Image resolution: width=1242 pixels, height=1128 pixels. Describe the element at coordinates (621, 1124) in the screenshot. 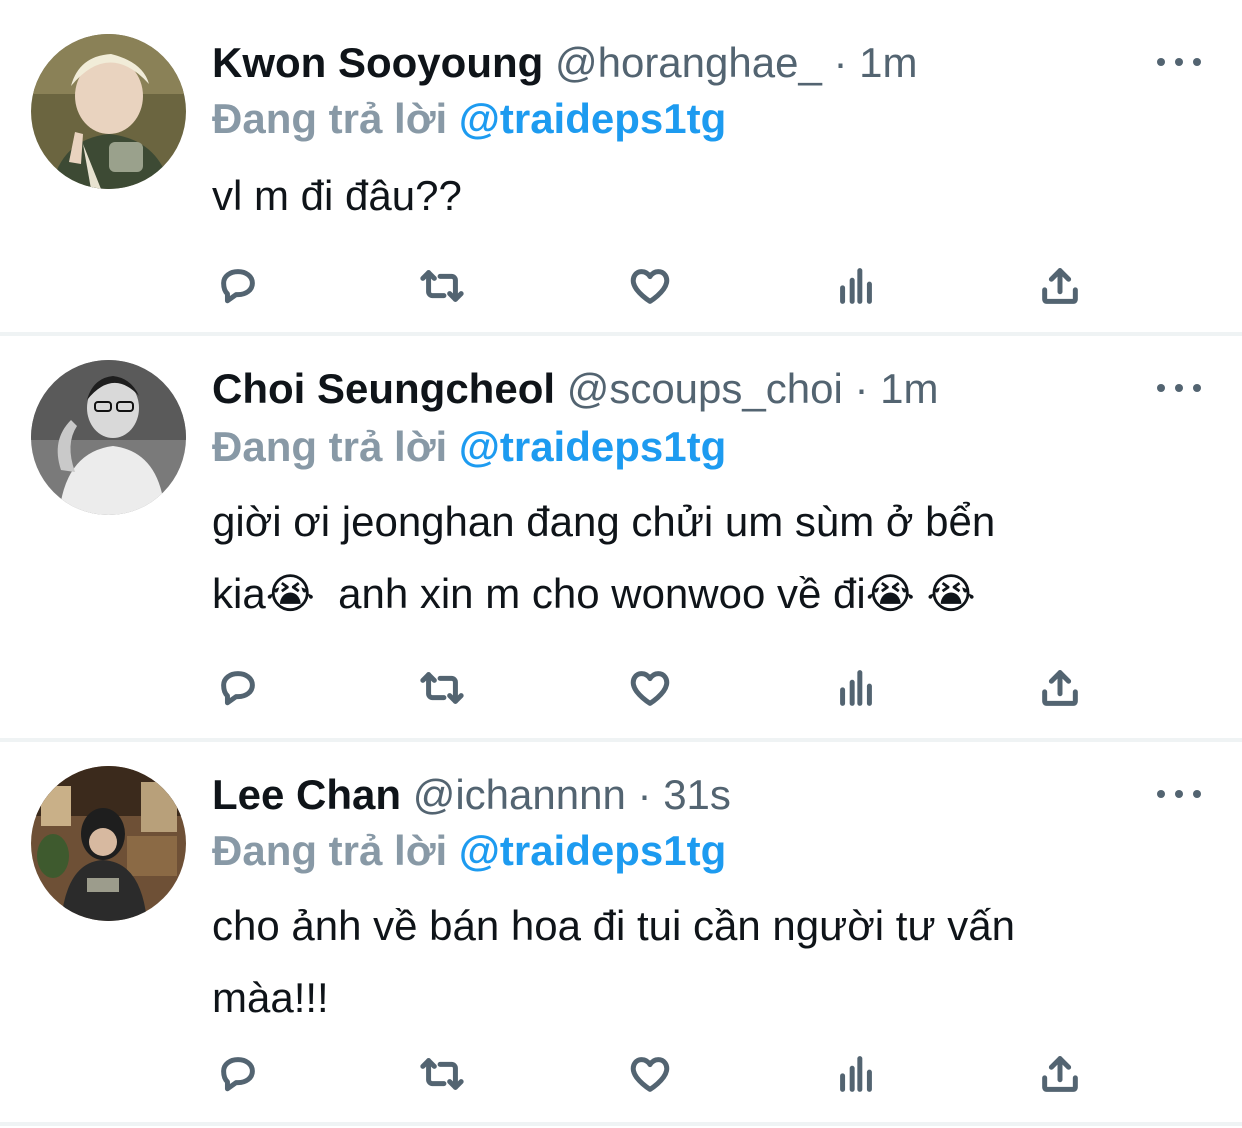

I see `divider` at that location.